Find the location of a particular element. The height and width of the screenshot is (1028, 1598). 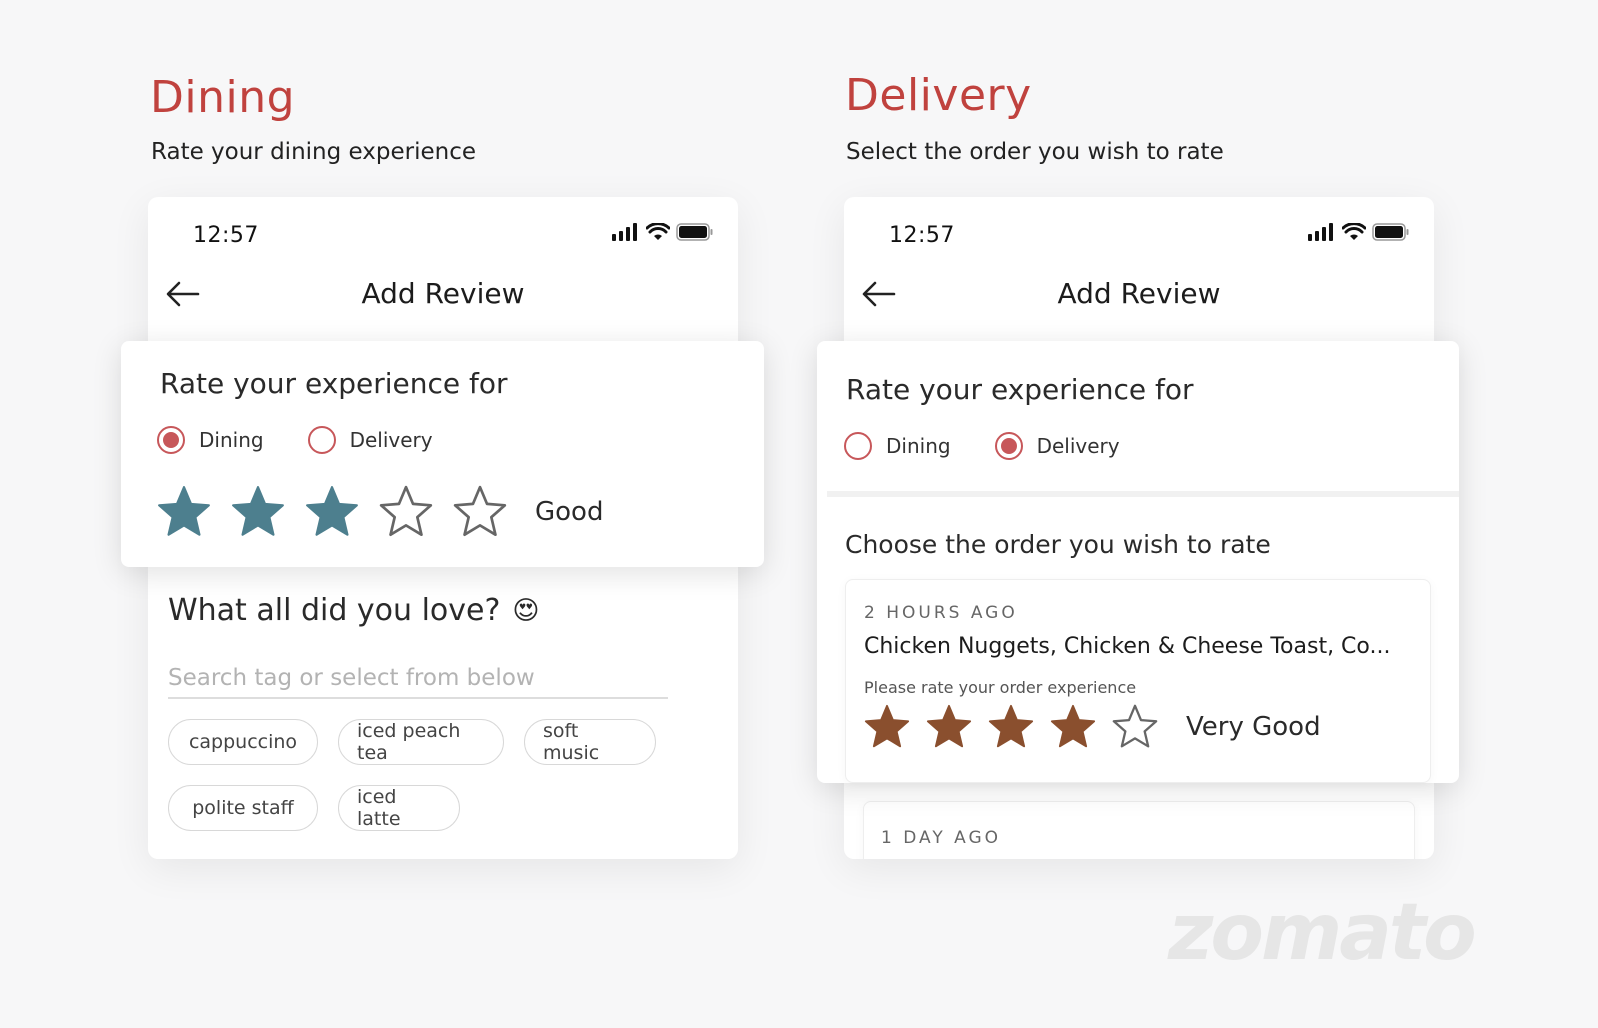

delivery-section-subtitle: Select the order you wish to rate is located at coordinates (1035, 152).